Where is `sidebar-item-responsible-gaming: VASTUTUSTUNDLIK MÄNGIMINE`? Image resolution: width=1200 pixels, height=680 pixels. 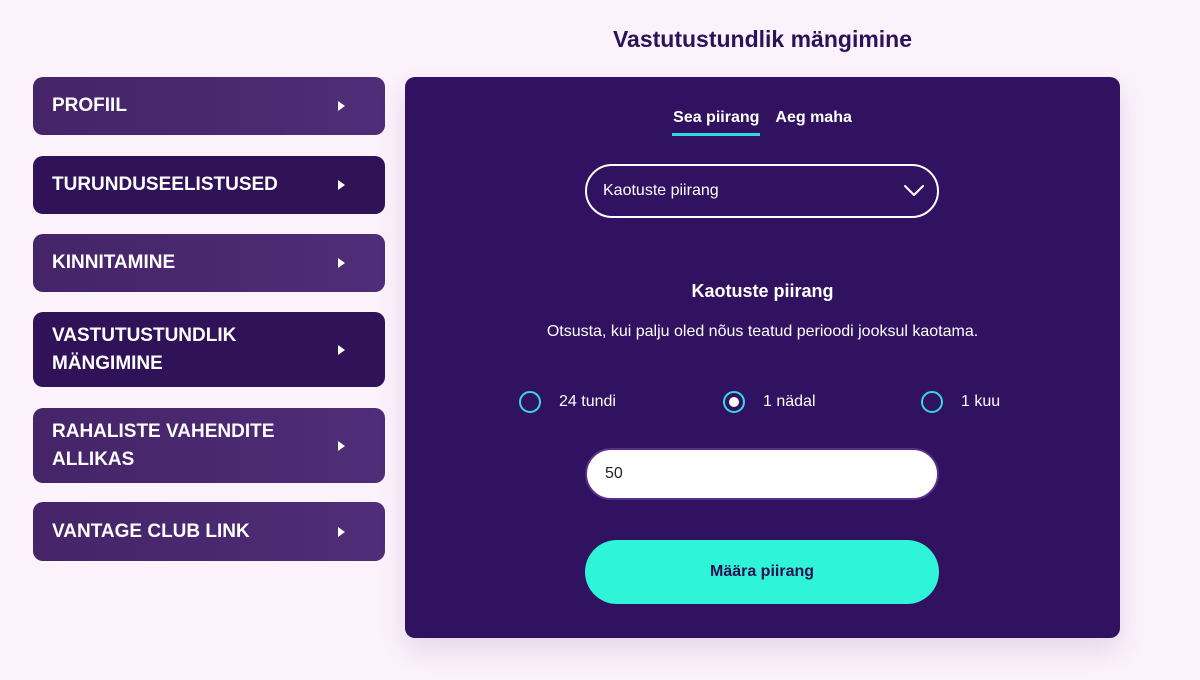
sidebar-item-responsible-gaming: VASTUTUSTUNDLIK MÄNGIMINE is located at coordinates (209, 349).